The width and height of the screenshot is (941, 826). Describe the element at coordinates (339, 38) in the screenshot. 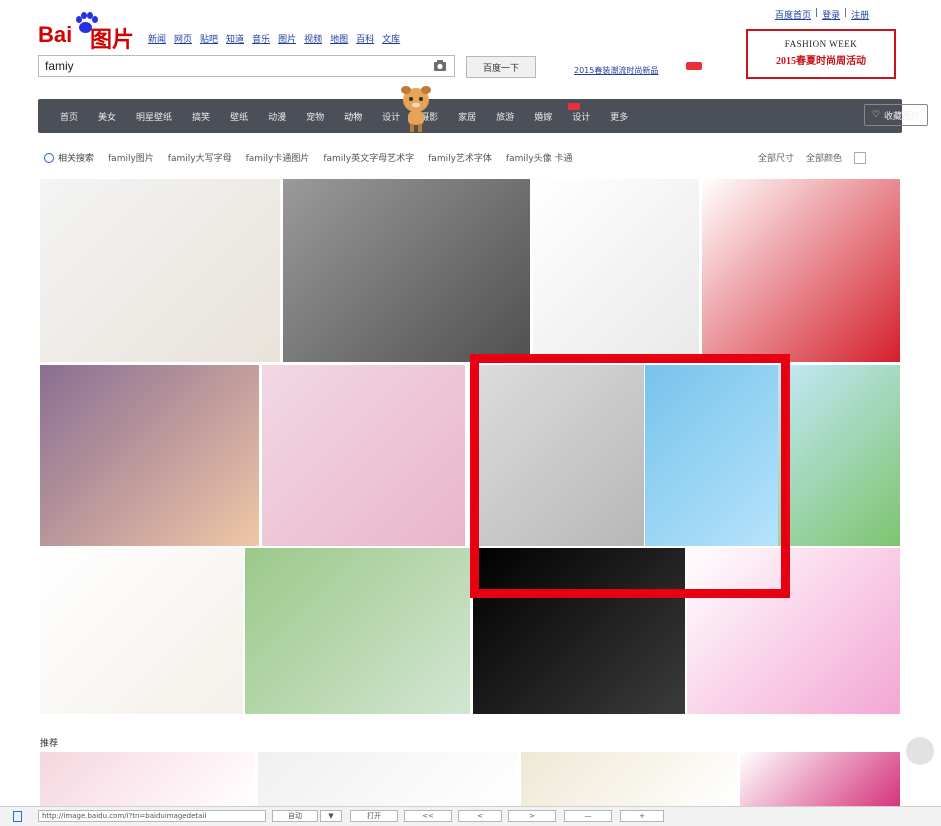

I see `top-nav-item: 地图` at that location.